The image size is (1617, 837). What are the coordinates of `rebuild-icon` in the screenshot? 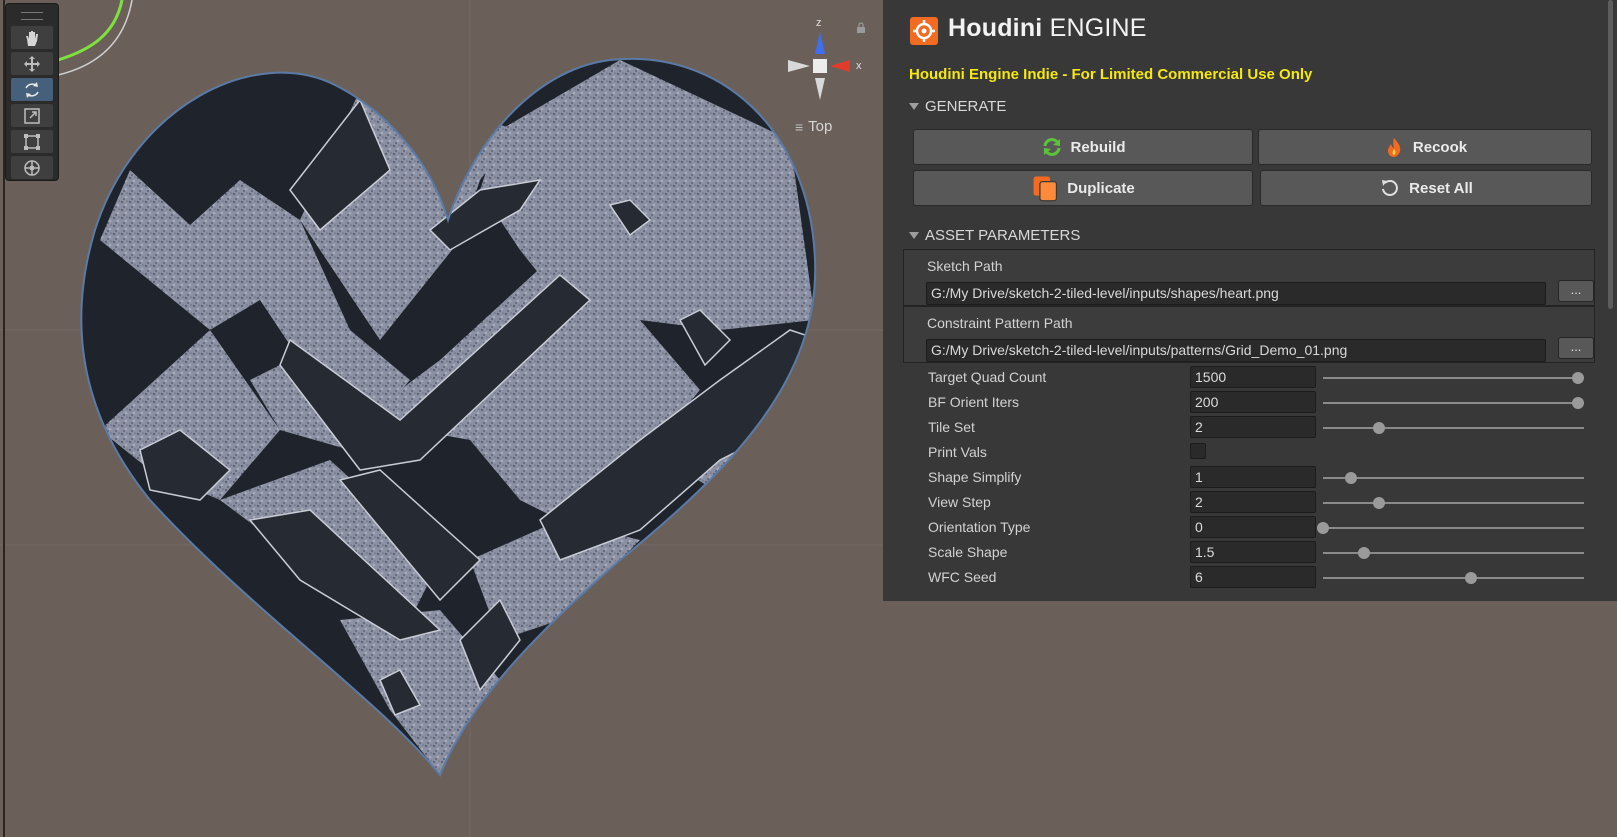 It's located at (1051, 147).